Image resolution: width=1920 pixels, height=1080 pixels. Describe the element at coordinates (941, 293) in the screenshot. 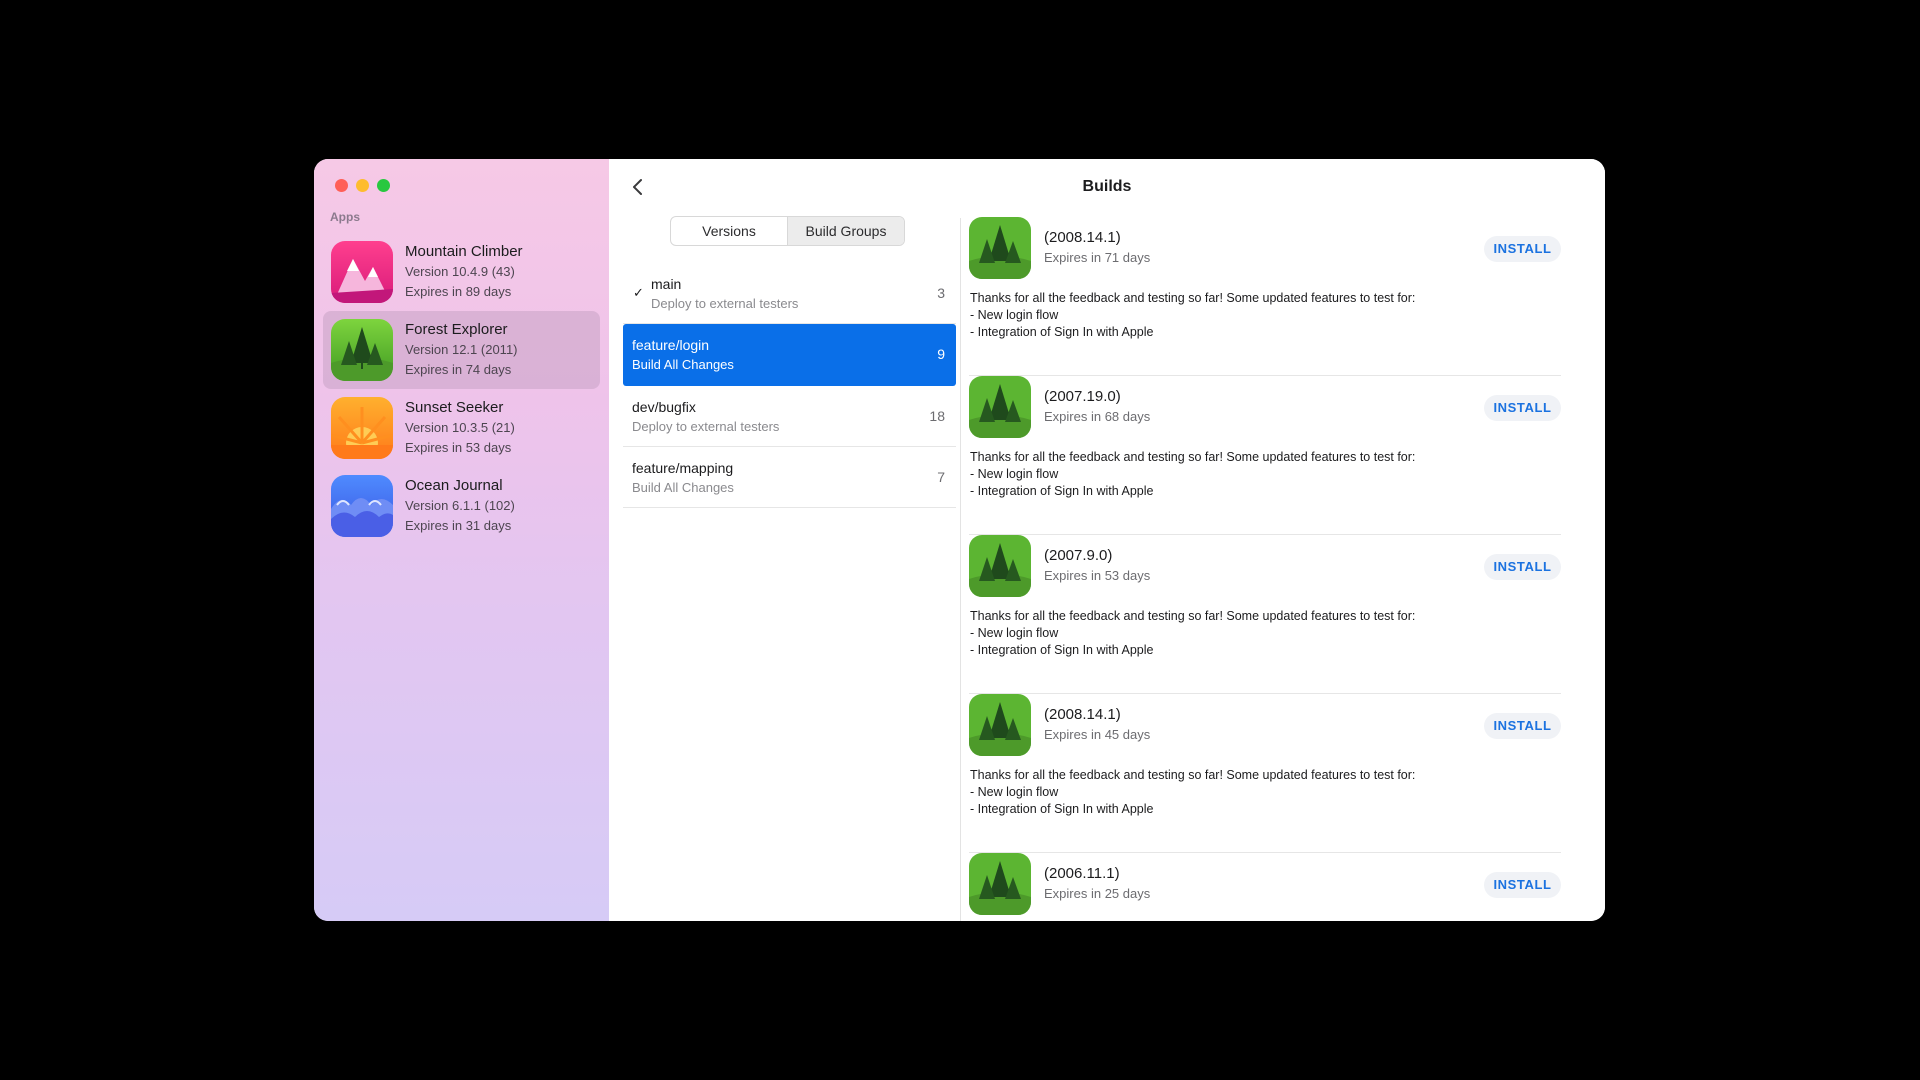

I see `build-group-count: 3` at that location.